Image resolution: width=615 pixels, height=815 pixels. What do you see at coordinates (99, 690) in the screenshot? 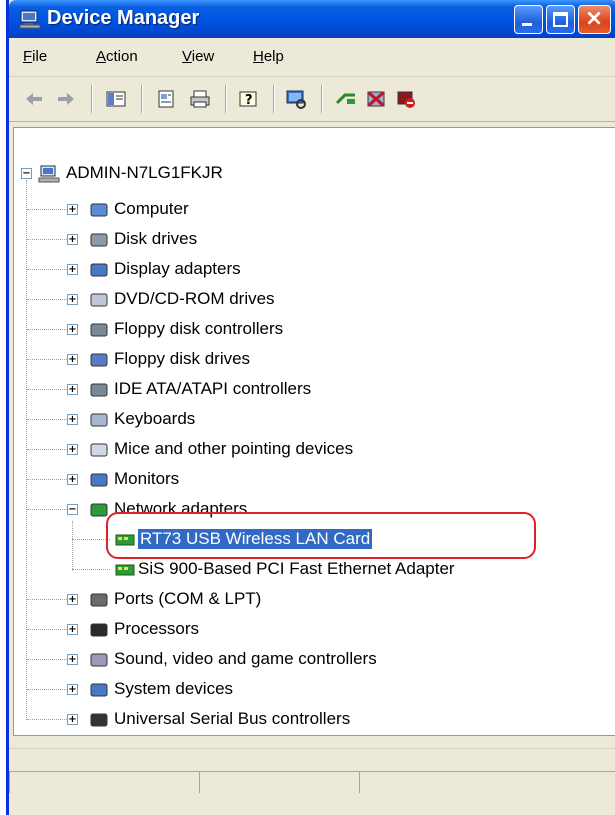
I see `system-device-icon` at bounding box center [99, 690].